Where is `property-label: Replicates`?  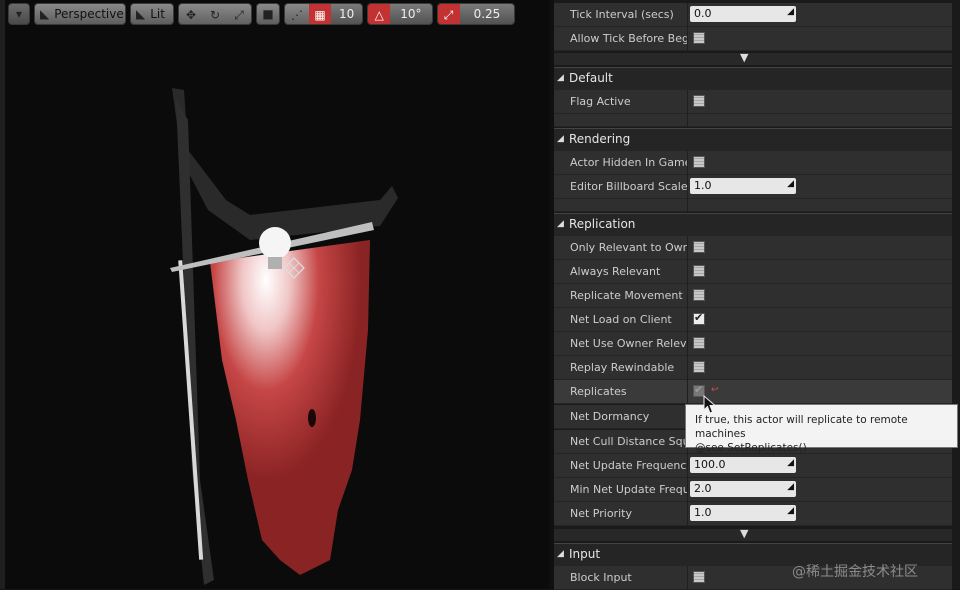
property-label: Replicates is located at coordinates (598, 391).